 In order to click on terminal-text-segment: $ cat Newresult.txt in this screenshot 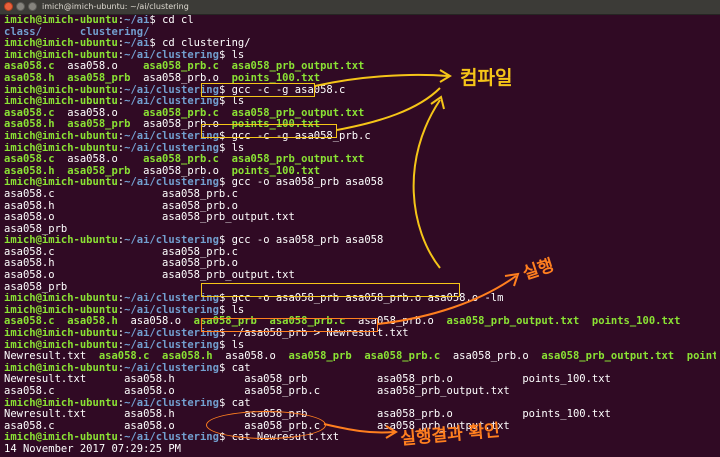, I will do `click(279, 438)`.